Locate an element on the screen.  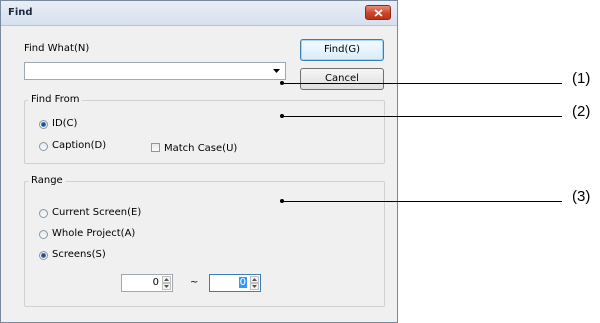
range-tilde: ~ is located at coordinates (194, 282).